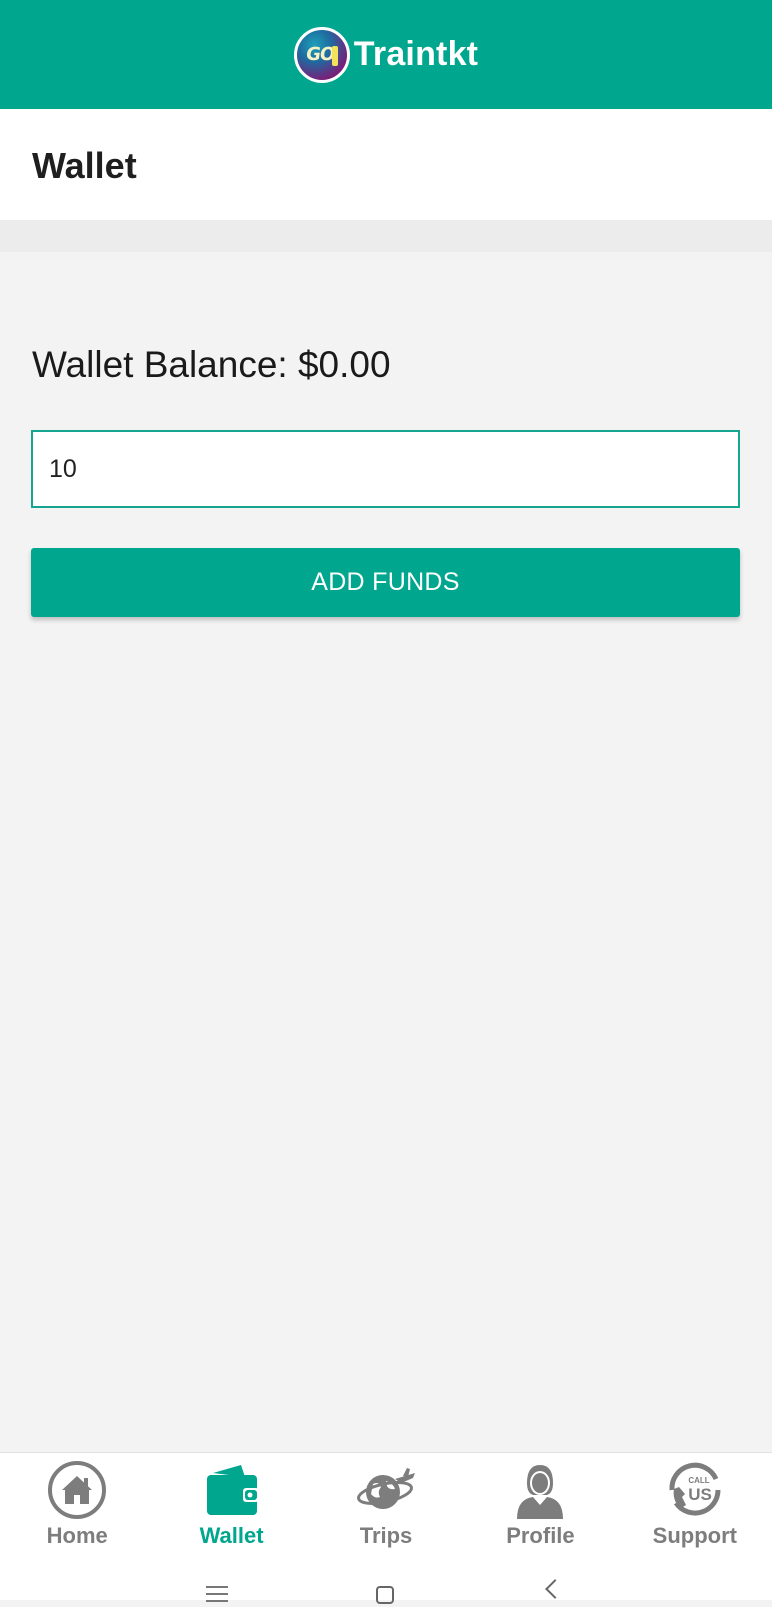 The image size is (772, 1607). I want to click on nav-item-wallet: Wallet, so click(231, 1507).